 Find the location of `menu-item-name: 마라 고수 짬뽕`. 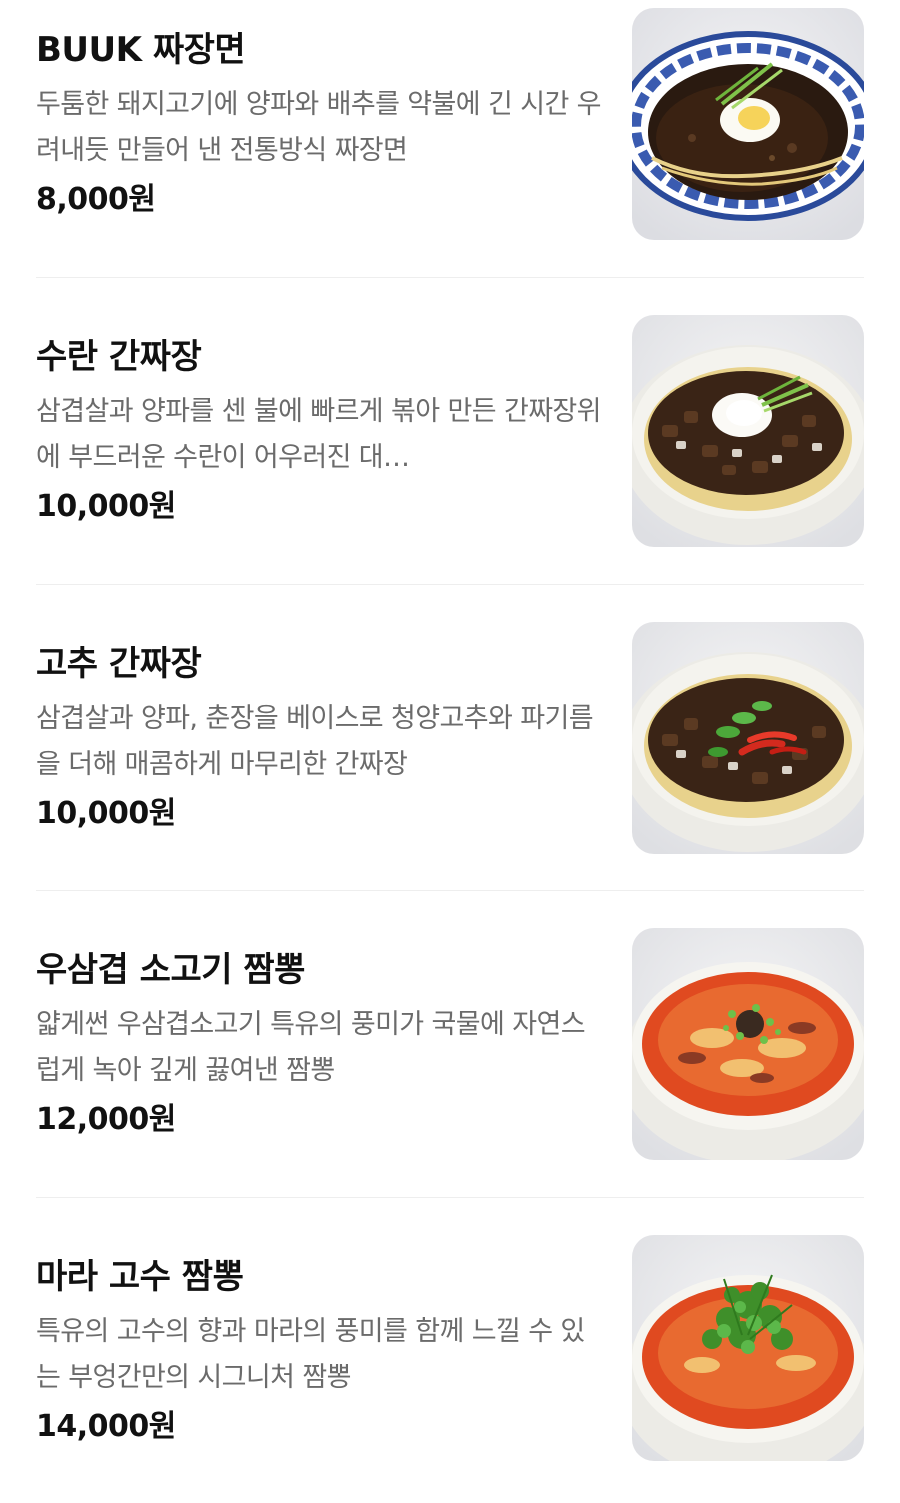

menu-item-name: 마라 고수 짬뽕 is located at coordinates (140, 1277).